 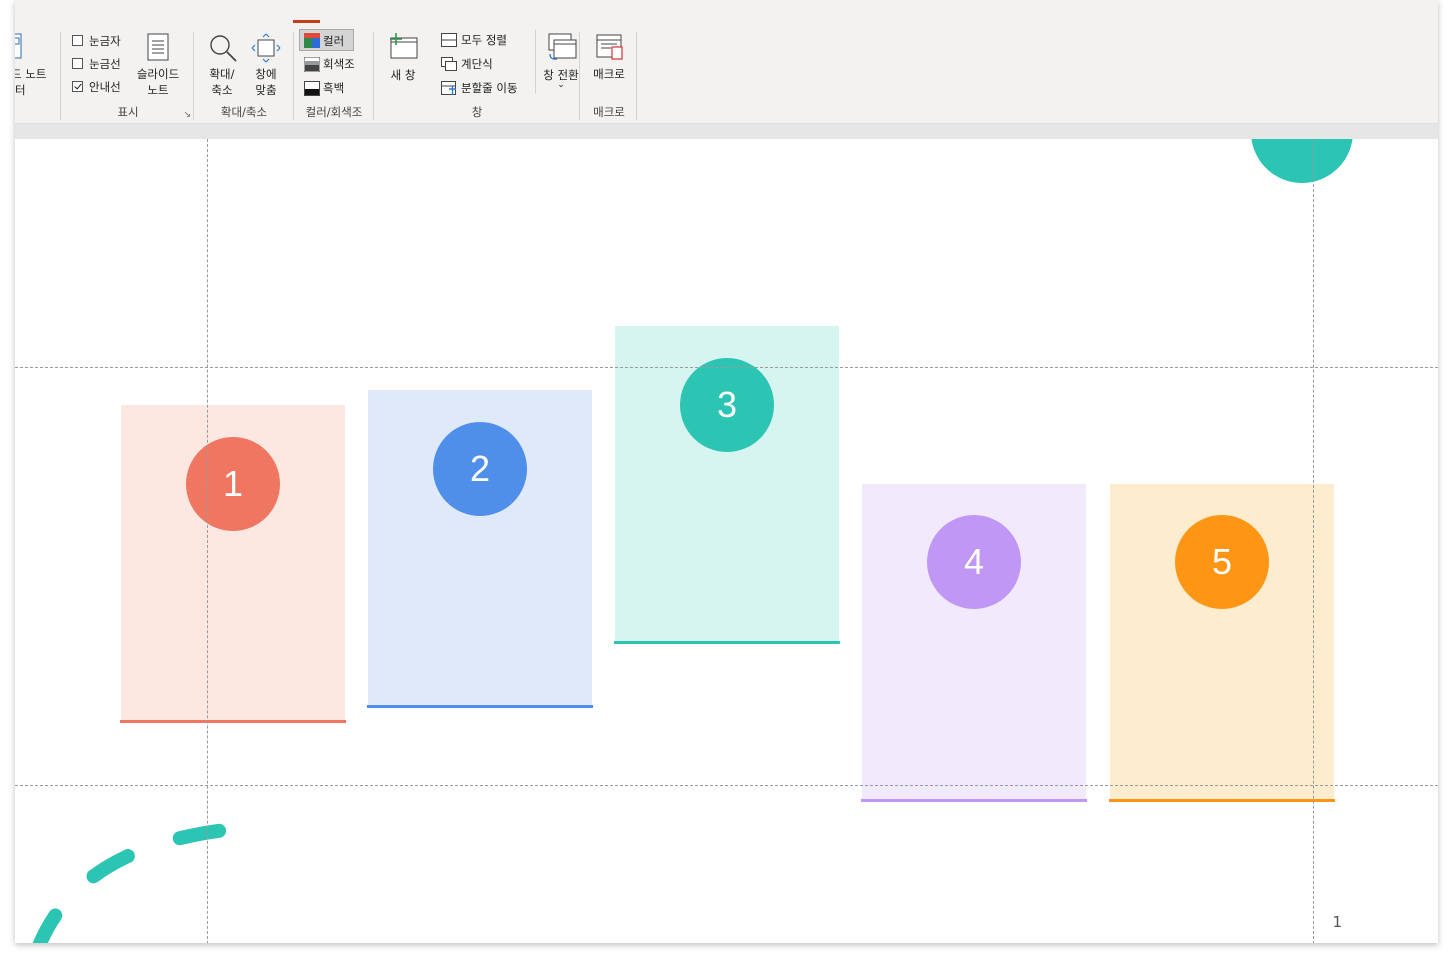 What do you see at coordinates (489, 88) in the screenshot?
I see `move-split-label: 분할줄 이동` at bounding box center [489, 88].